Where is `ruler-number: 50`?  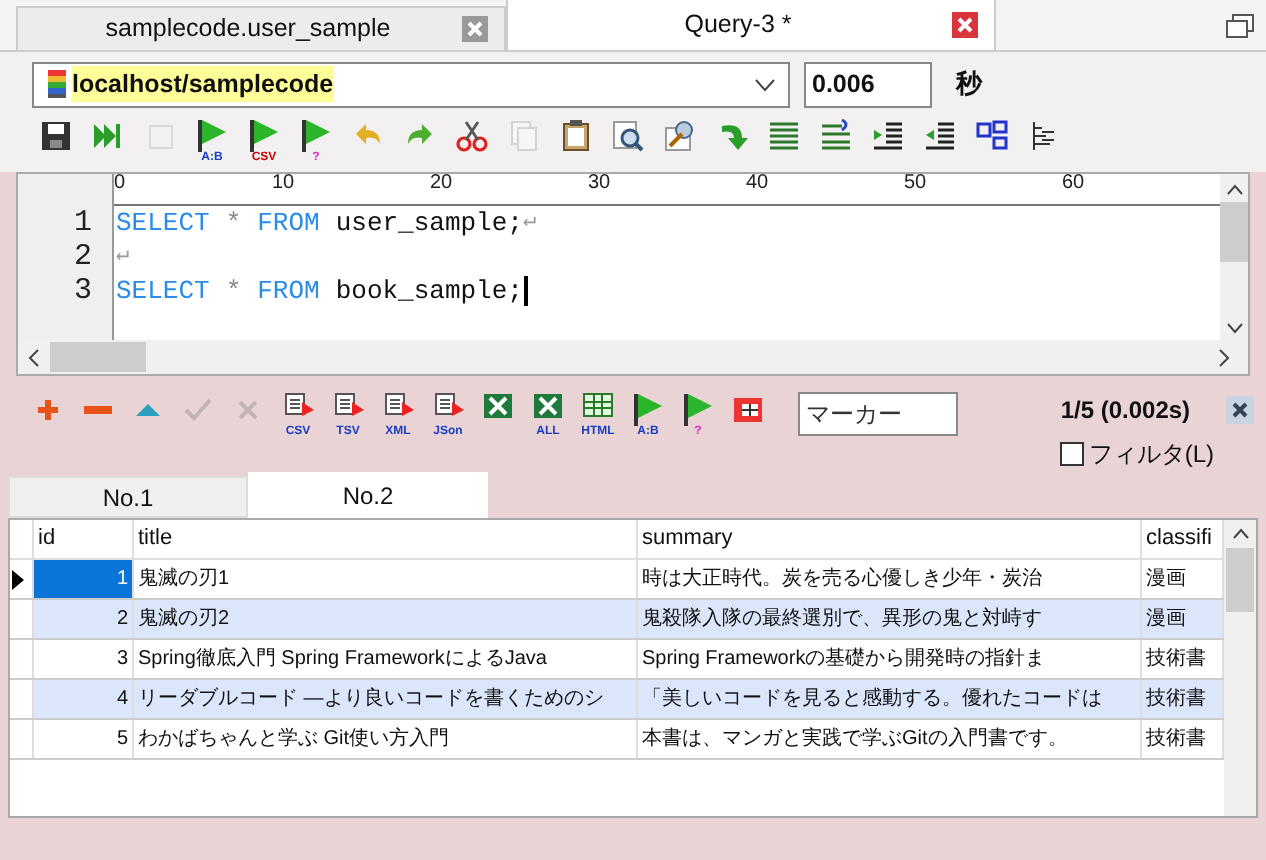
ruler-number: 50 is located at coordinates (916, 186).